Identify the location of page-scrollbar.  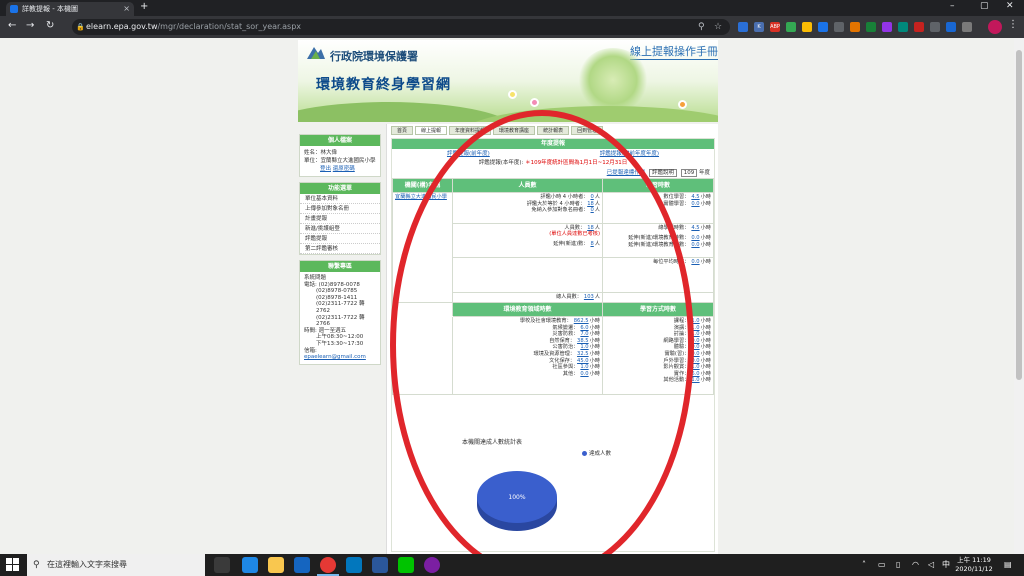
(1019, 296).